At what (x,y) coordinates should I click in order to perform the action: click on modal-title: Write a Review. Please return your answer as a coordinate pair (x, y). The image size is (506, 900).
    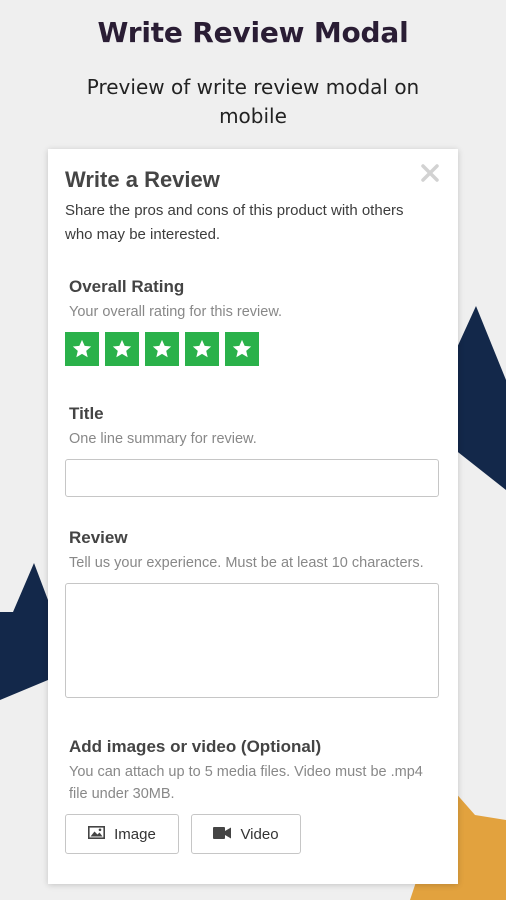
    Looking at the image, I should click on (142, 179).